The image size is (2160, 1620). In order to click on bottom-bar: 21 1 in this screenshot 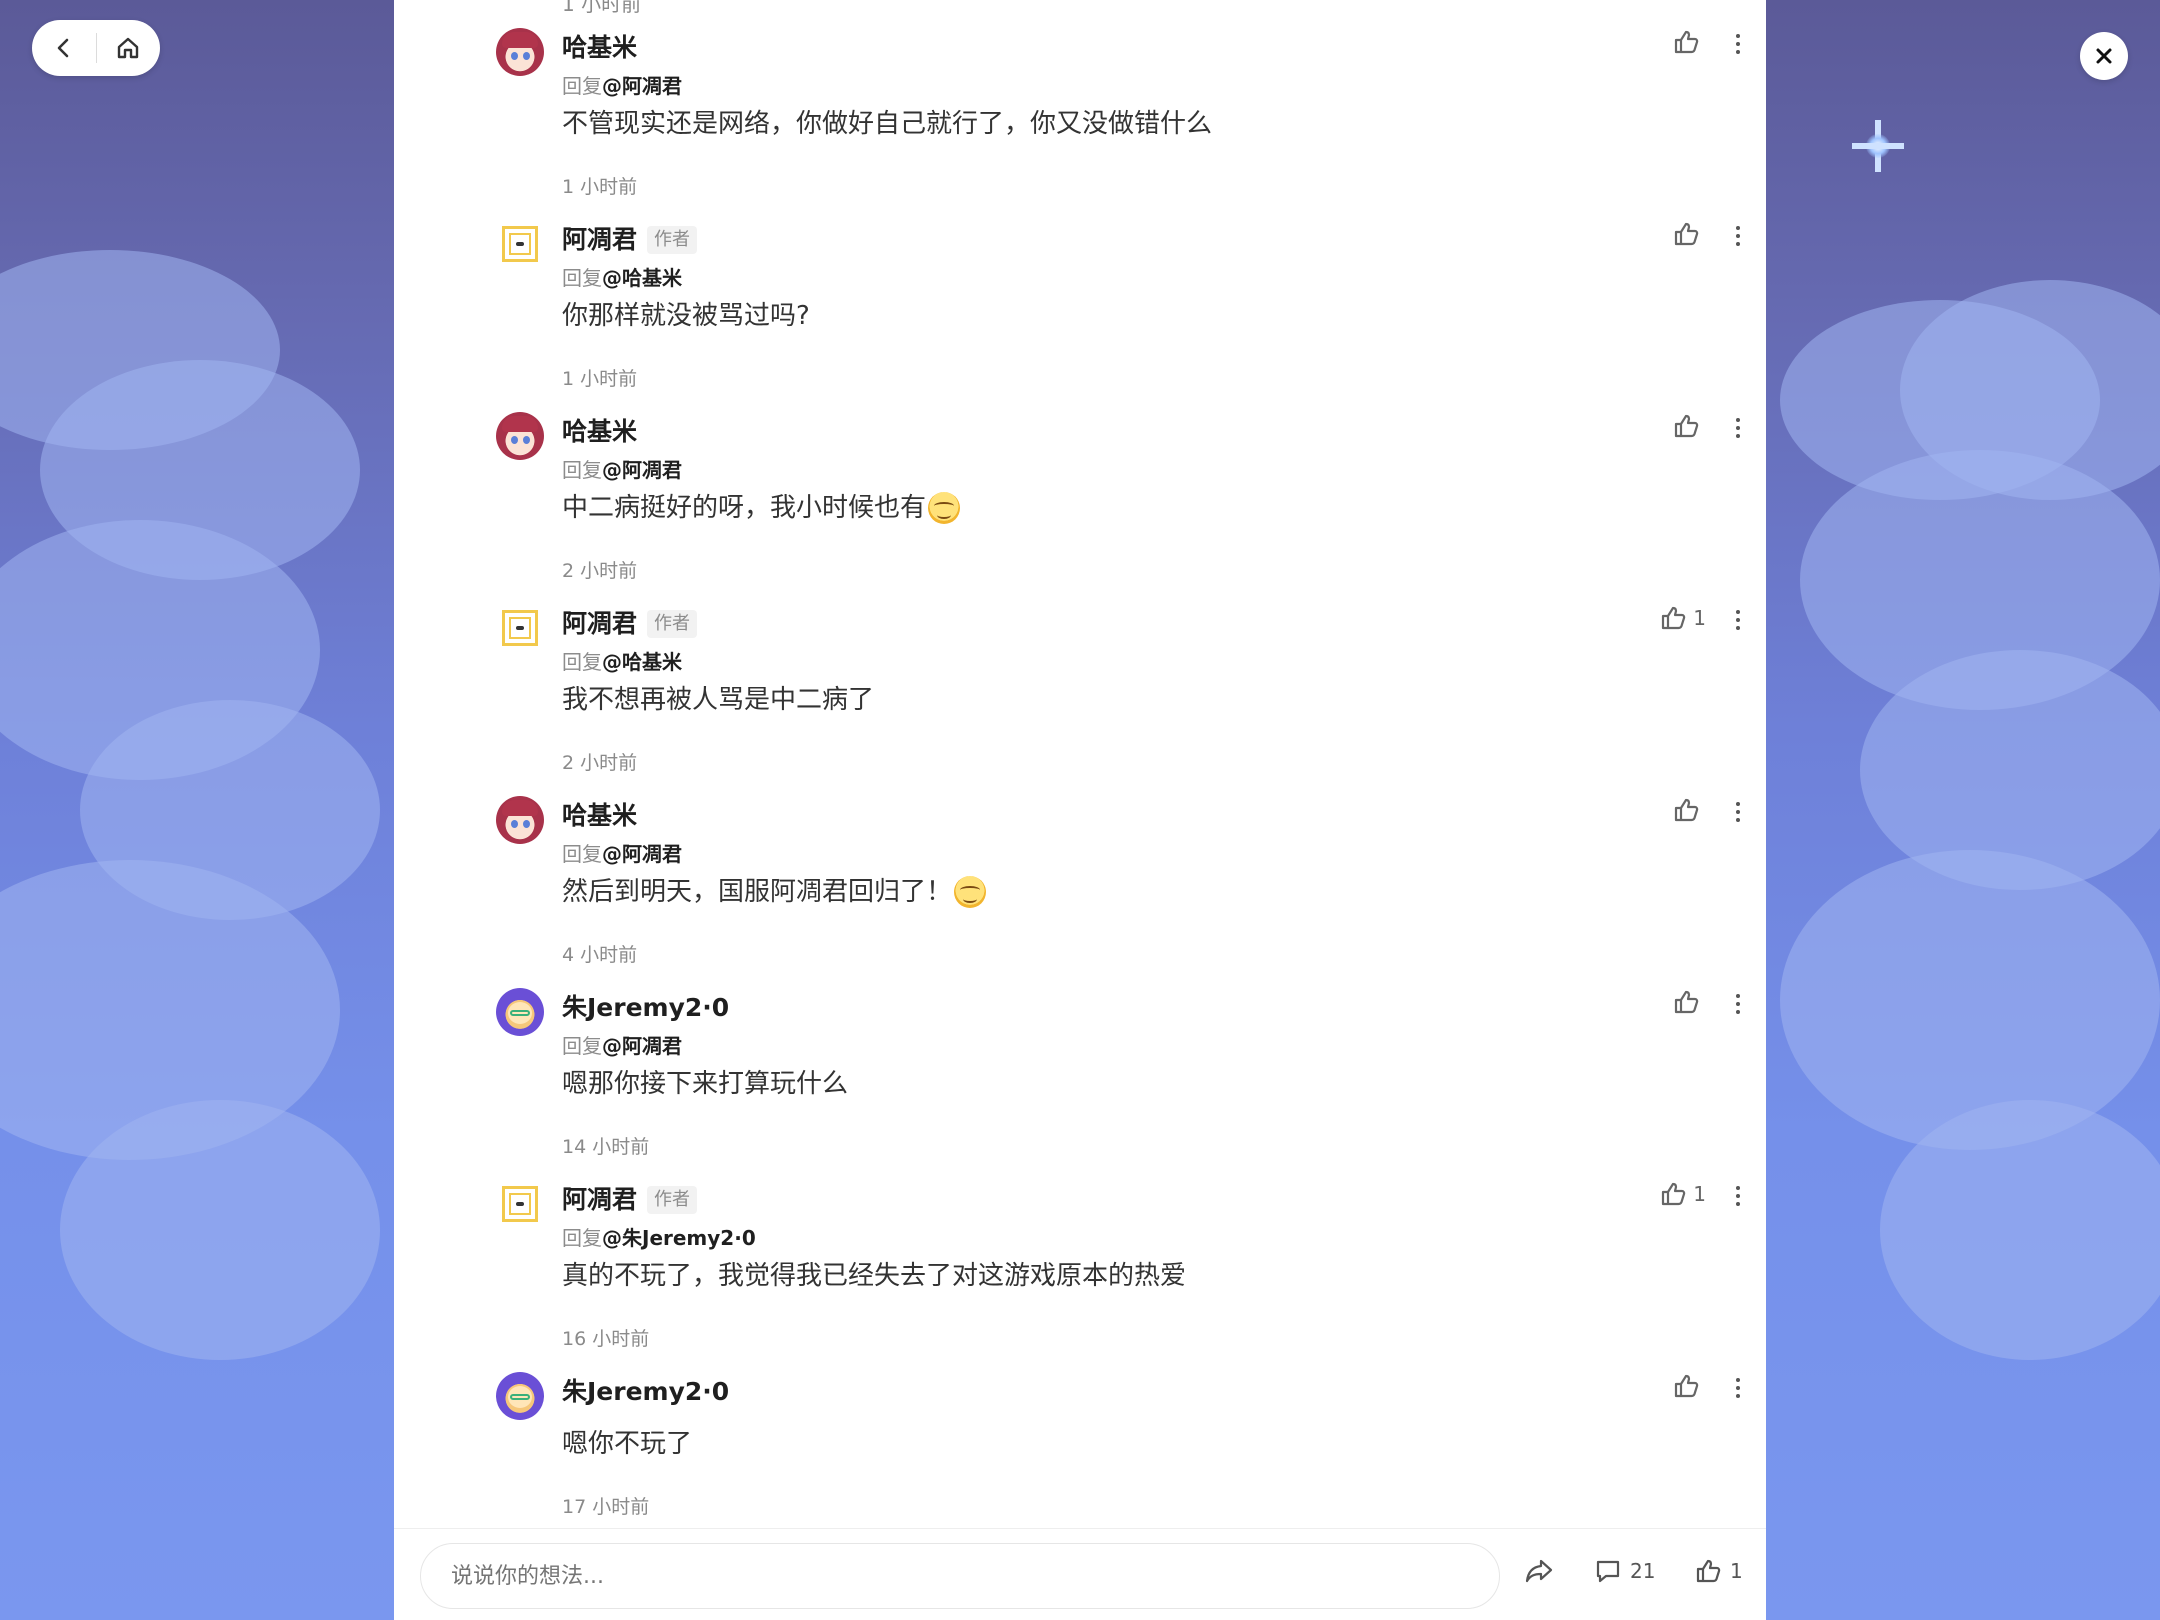, I will do `click(1080, 1574)`.